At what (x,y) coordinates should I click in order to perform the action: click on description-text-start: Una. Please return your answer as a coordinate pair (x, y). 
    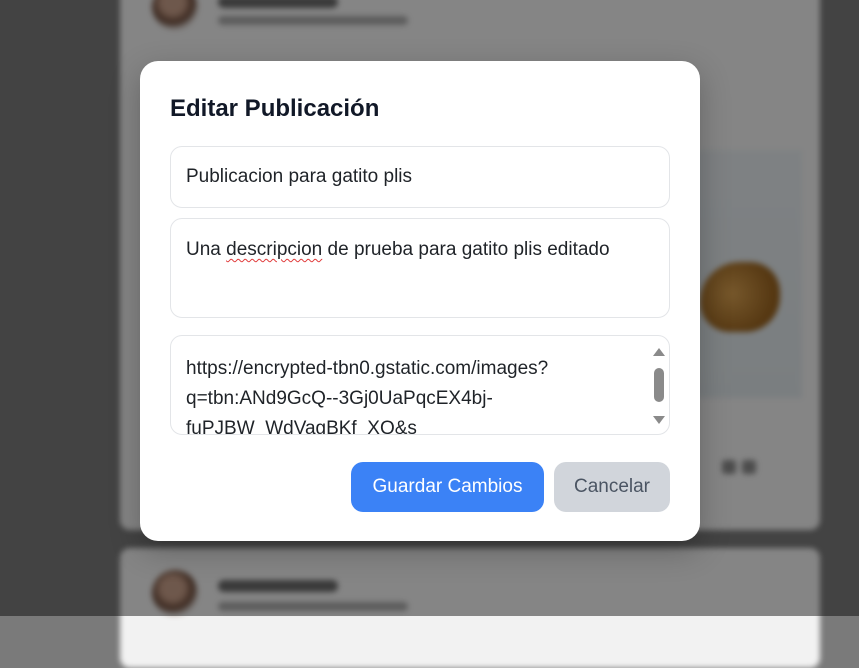
    Looking at the image, I should click on (206, 249).